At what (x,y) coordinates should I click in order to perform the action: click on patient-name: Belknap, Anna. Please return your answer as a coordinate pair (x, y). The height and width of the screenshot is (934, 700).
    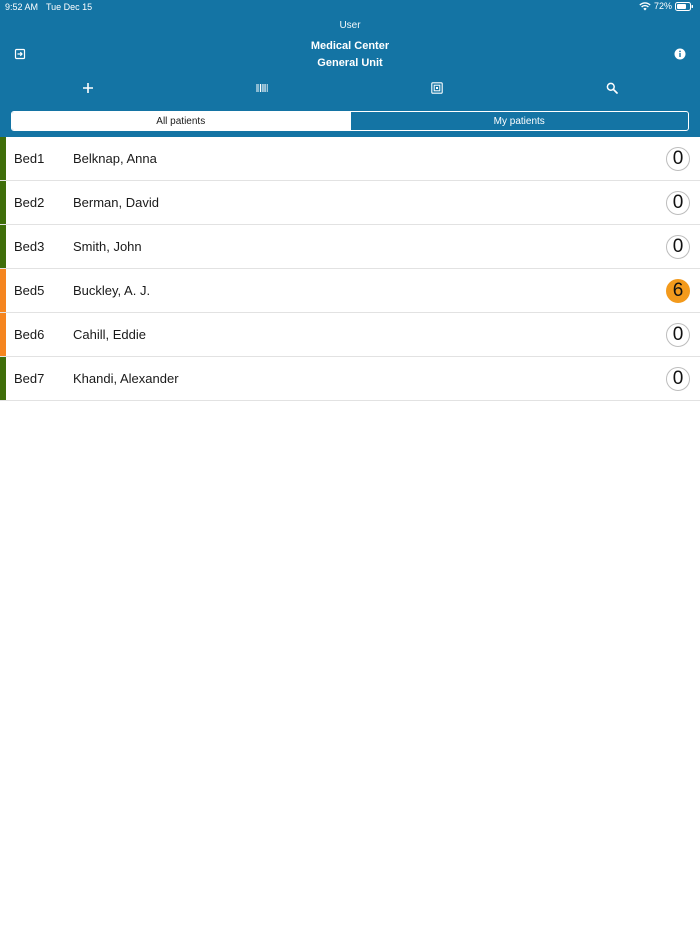
    Looking at the image, I should click on (115, 158).